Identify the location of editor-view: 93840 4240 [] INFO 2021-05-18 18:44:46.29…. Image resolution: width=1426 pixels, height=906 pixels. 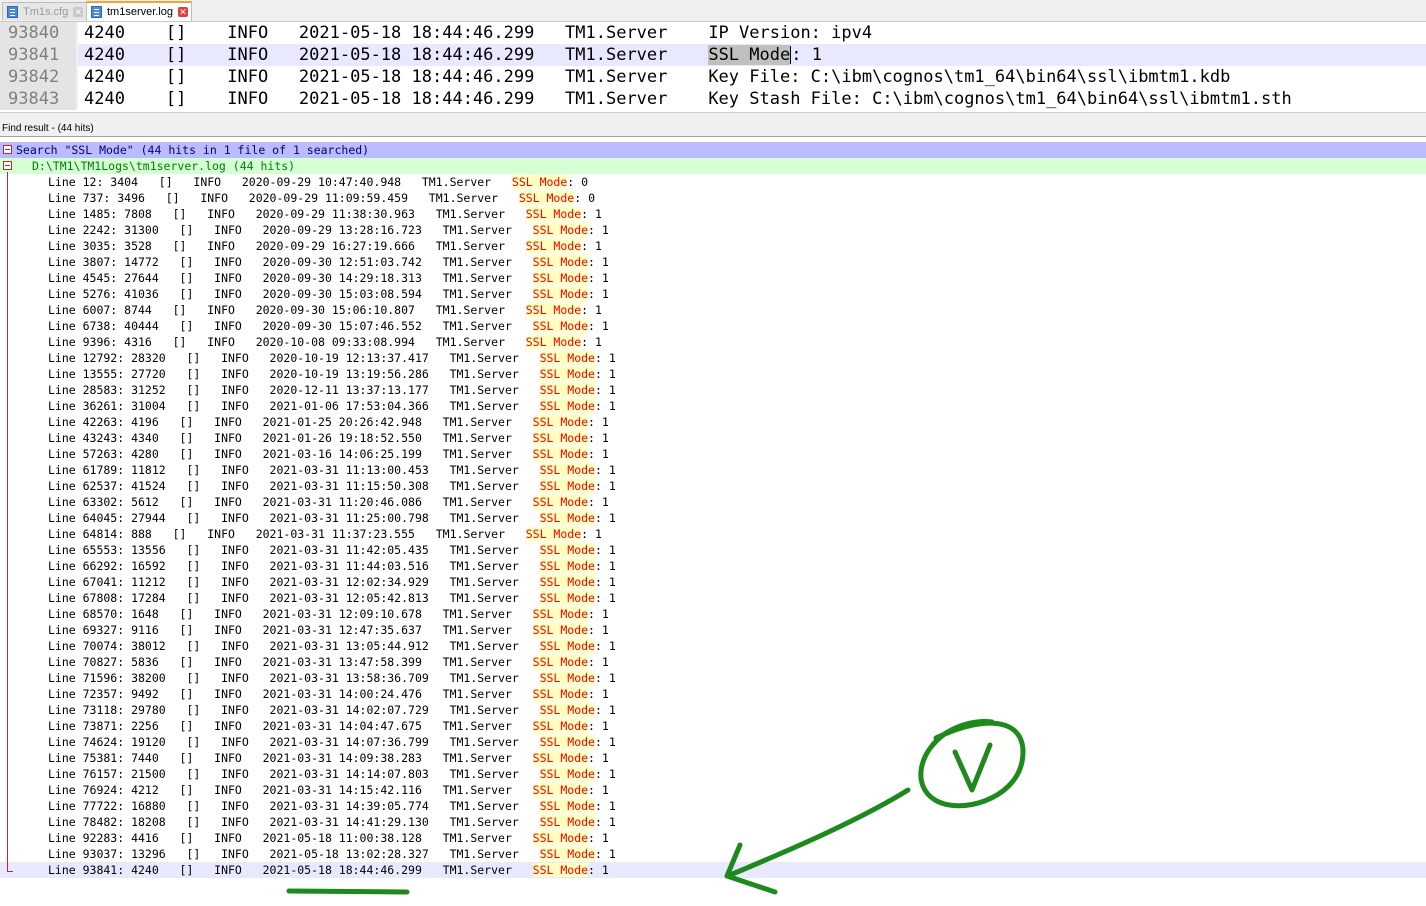
(713, 67).